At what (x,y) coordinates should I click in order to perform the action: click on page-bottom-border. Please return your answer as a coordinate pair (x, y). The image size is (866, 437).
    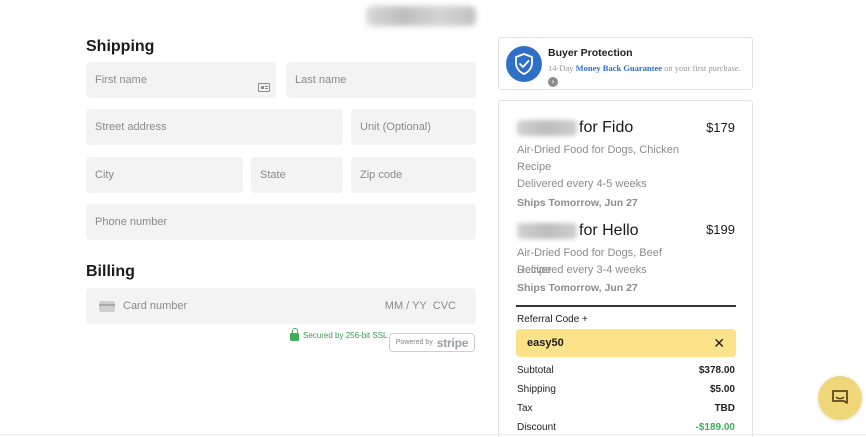
    Looking at the image, I should click on (433, 434).